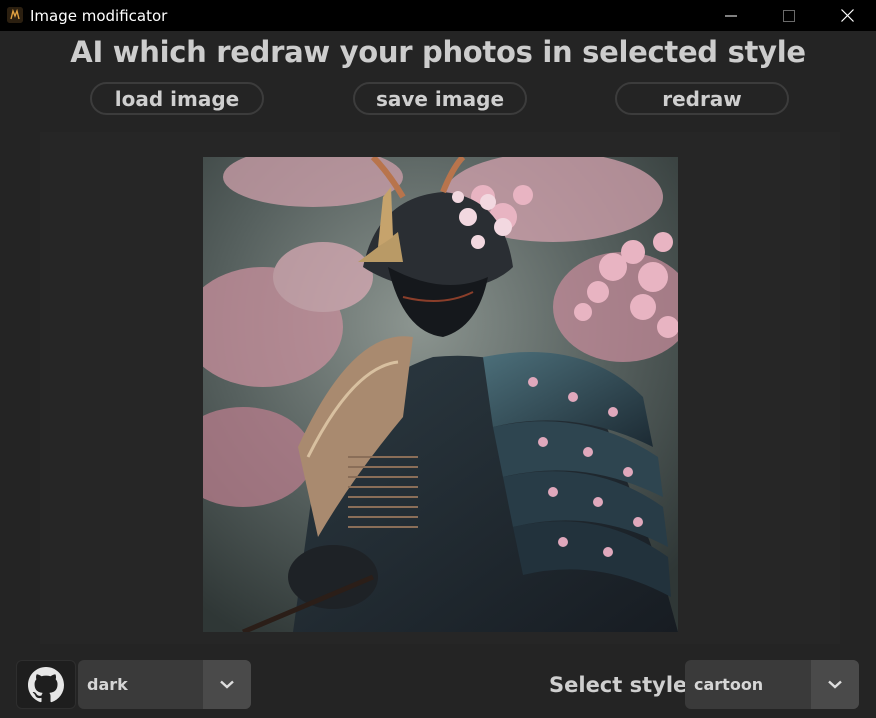 This screenshot has width=876, height=718. I want to click on maximize-icon, so click(789, 15).